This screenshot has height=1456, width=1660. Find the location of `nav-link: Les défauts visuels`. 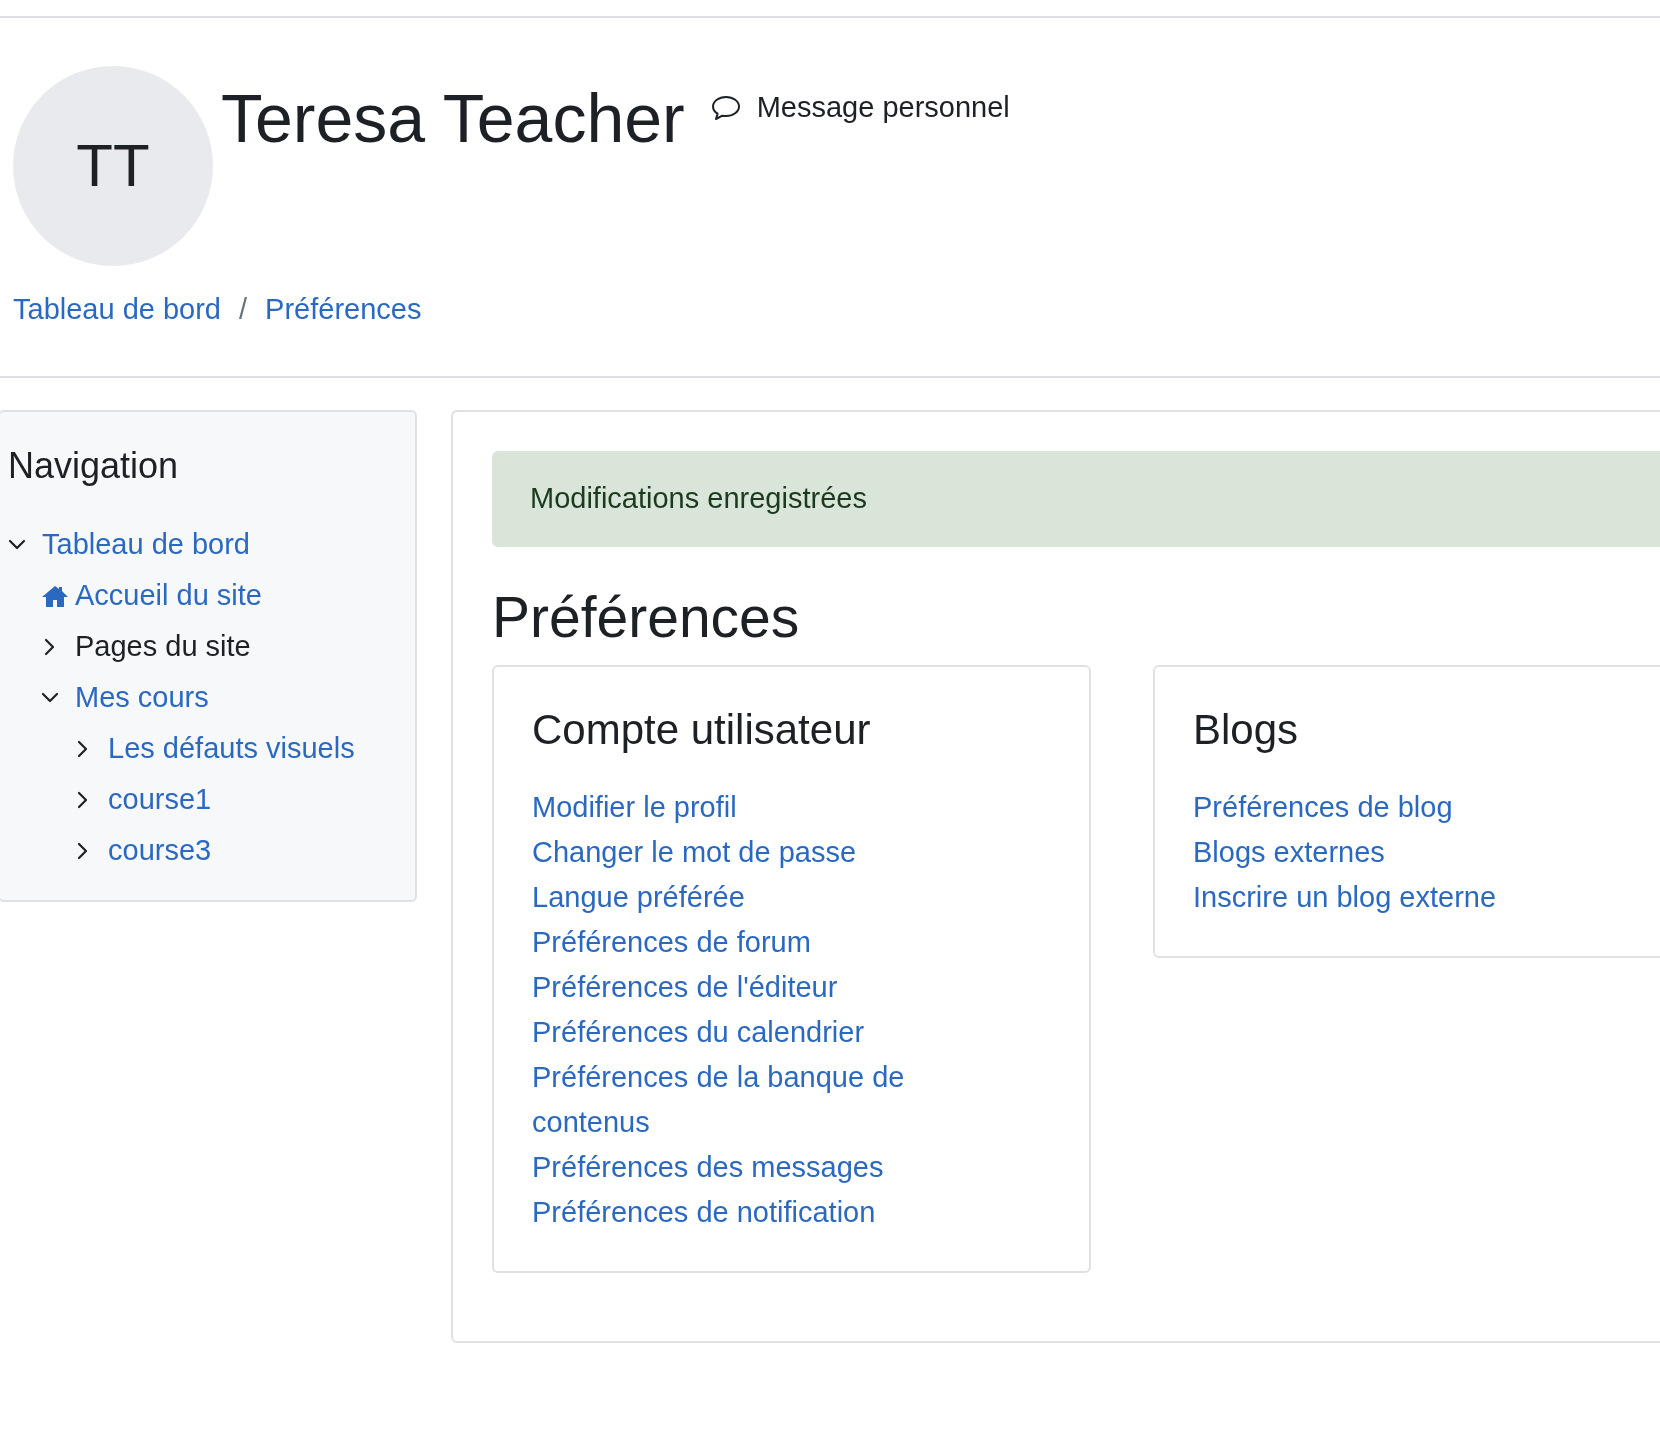

nav-link: Les défauts visuels is located at coordinates (231, 748).